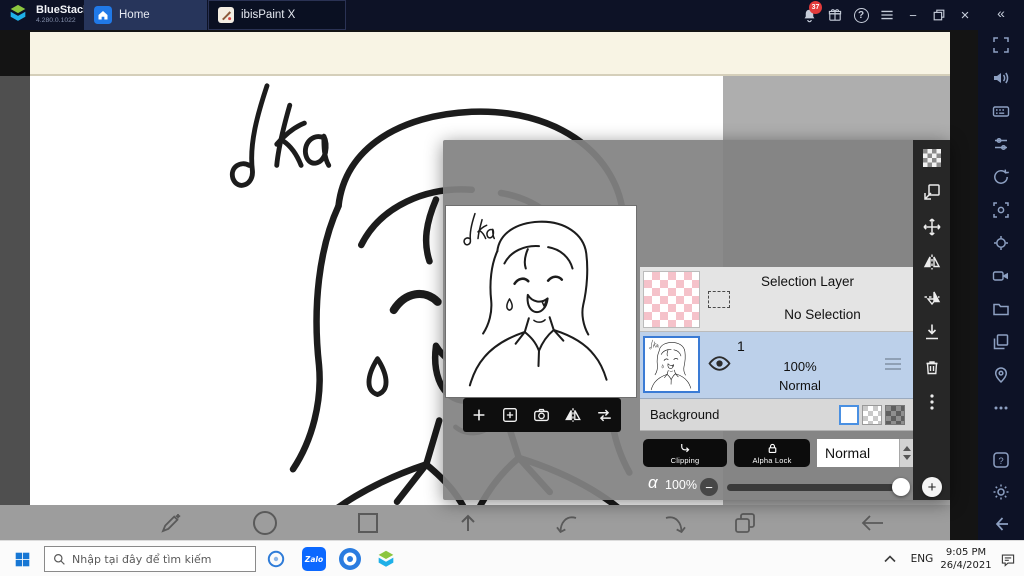  What do you see at coordinates (1008, 558) in the screenshot?
I see `action-center-button` at bounding box center [1008, 558].